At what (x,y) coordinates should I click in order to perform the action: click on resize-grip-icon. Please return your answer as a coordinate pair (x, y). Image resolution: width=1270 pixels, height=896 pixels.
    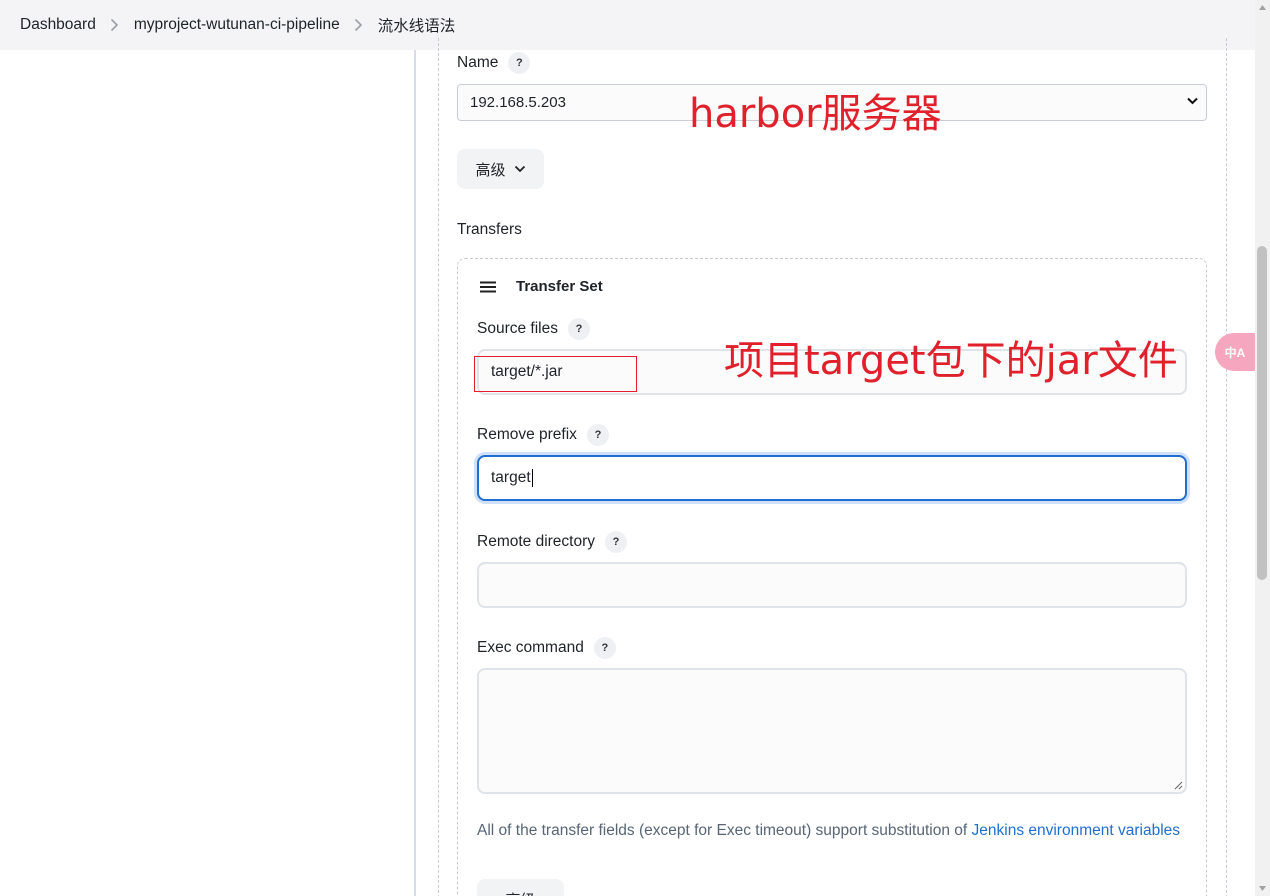
    Looking at the image, I should click on (1178, 785).